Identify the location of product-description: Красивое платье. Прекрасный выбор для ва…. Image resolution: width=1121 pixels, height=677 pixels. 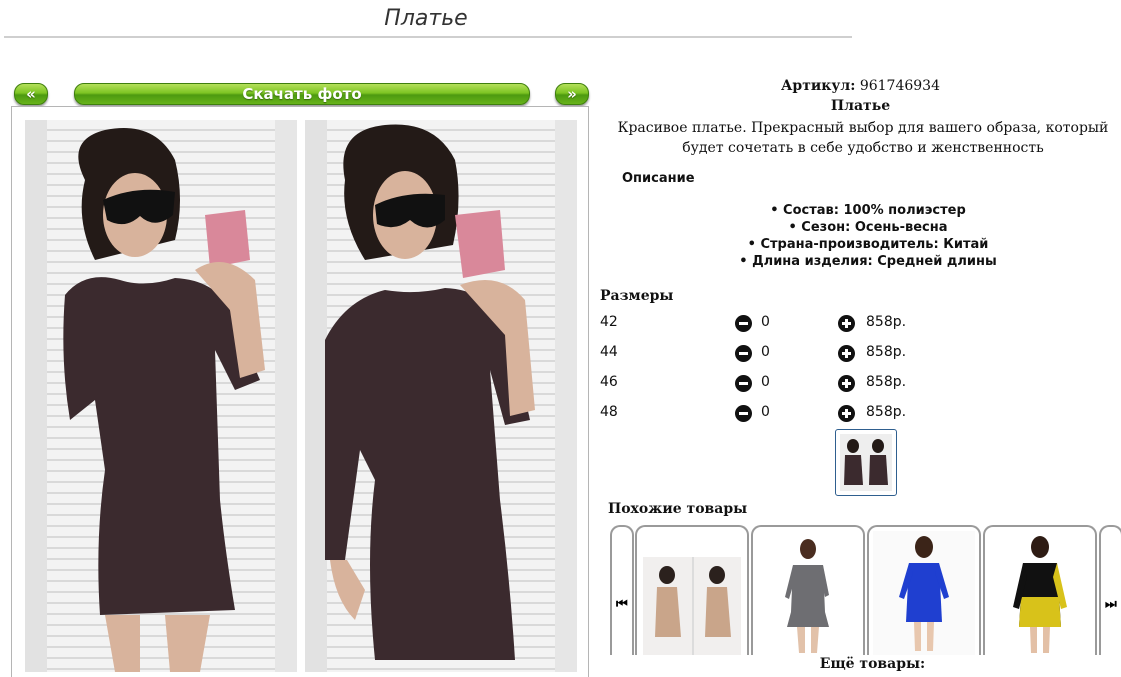
(863, 138).